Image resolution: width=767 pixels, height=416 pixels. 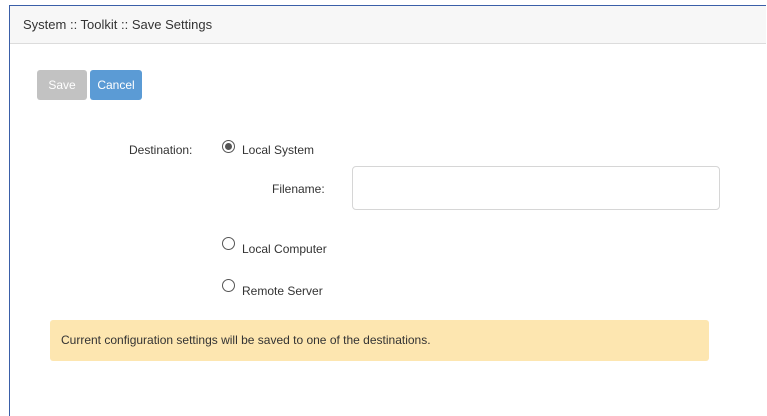 What do you see at coordinates (118, 24) in the screenshot?
I see `breadcrumb: System :: Toolkit :: Save Settings` at bounding box center [118, 24].